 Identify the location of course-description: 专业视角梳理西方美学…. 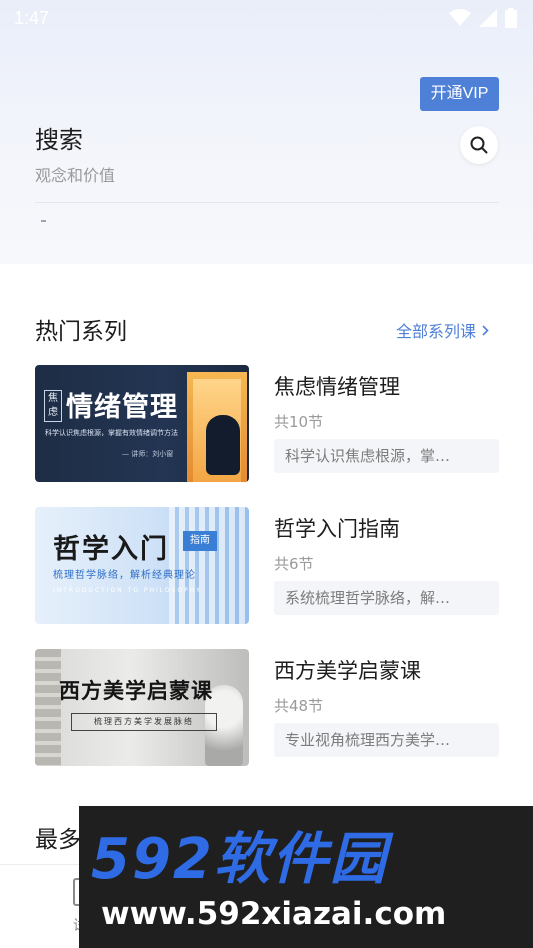
(386, 740).